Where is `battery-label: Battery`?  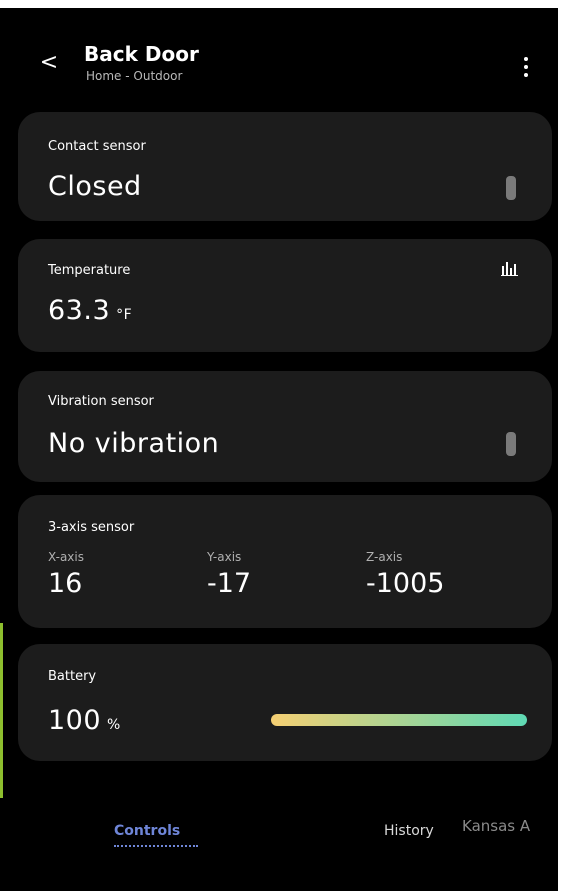
battery-label: Battery is located at coordinates (72, 676).